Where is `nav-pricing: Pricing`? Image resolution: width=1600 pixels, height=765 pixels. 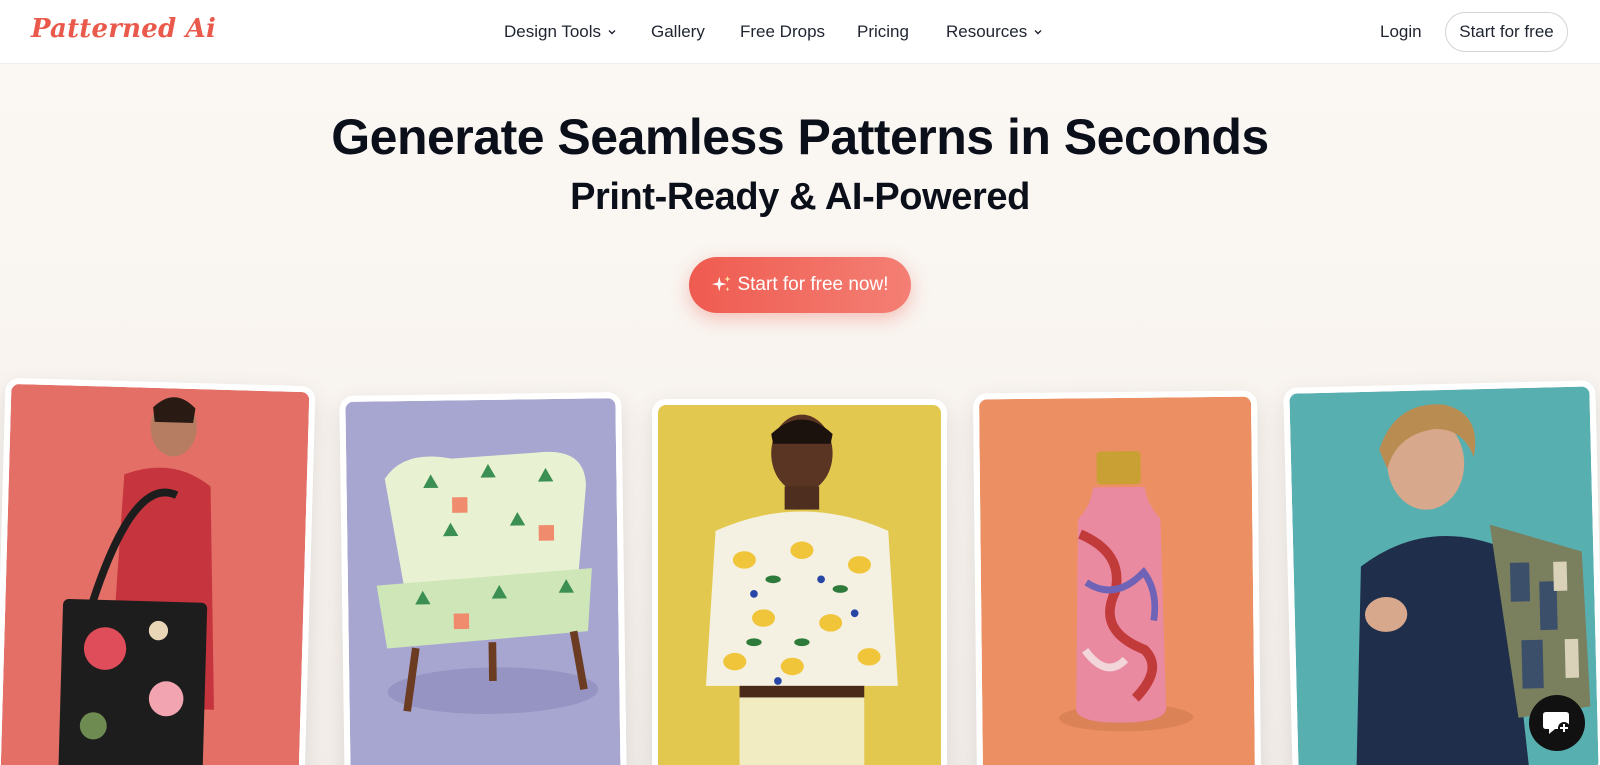
nav-pricing: Pricing is located at coordinates (883, 32).